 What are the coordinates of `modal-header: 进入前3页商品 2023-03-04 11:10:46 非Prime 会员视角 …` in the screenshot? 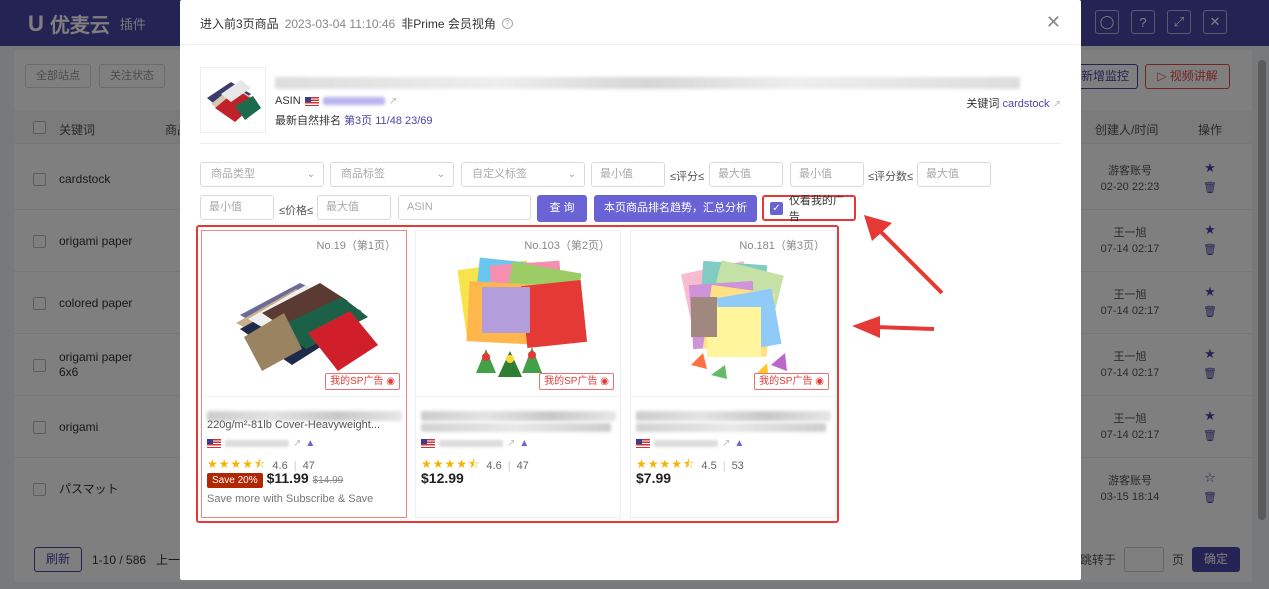 It's located at (356, 23).